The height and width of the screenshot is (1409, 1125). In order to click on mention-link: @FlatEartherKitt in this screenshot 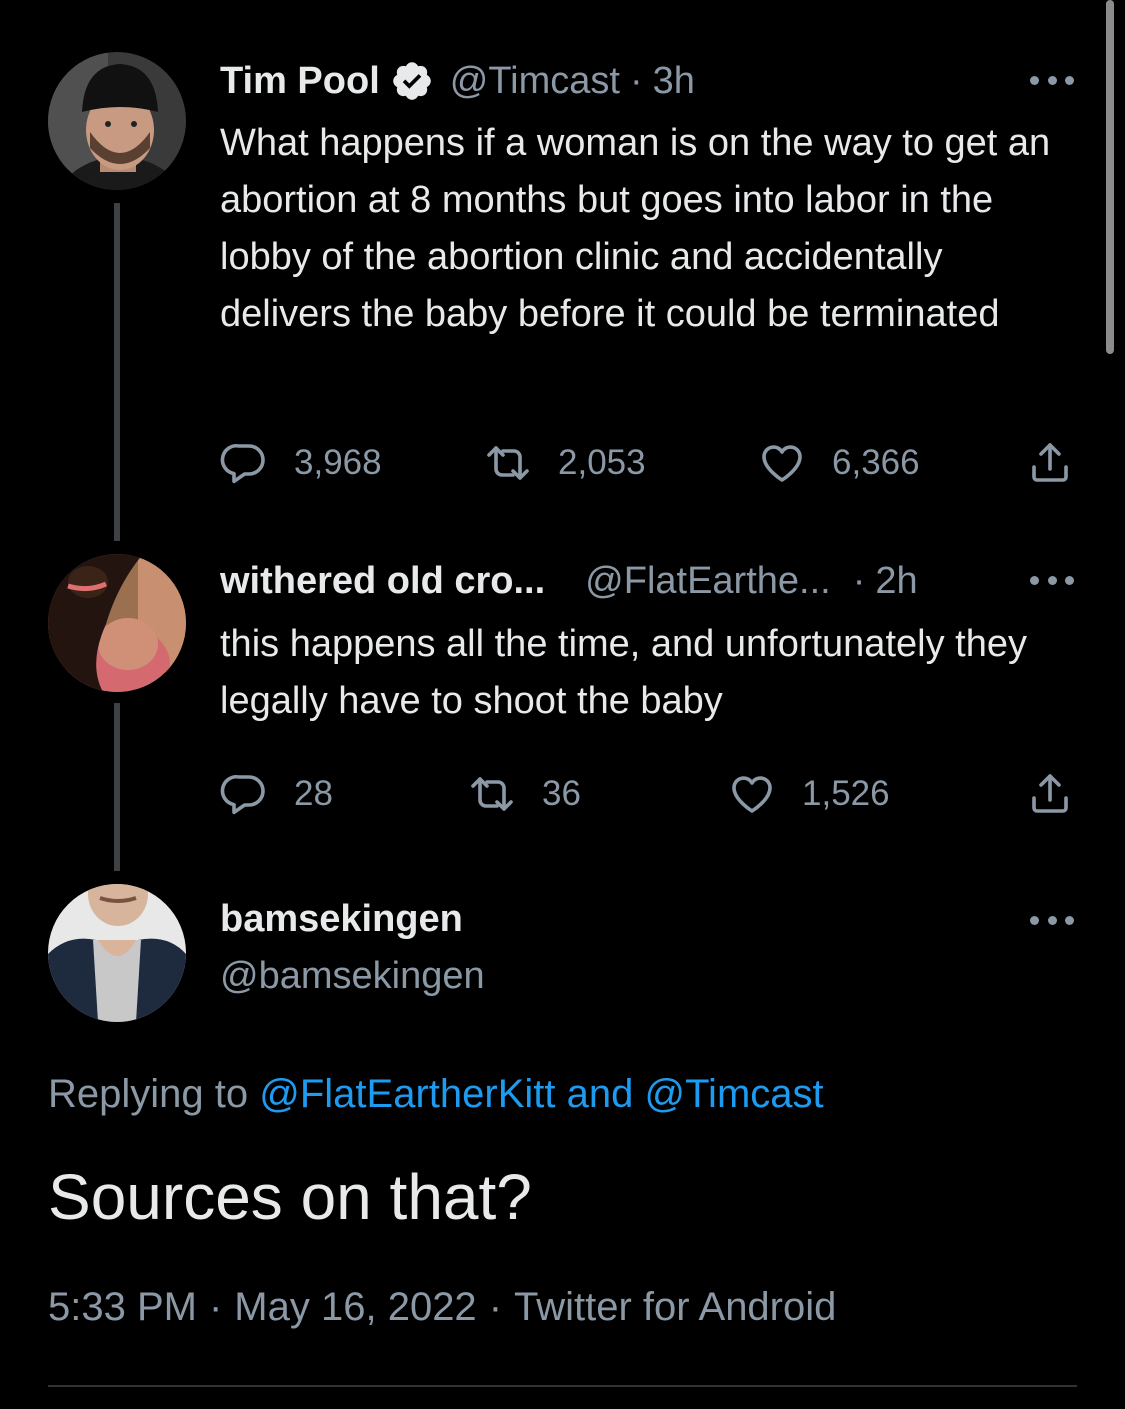, I will do `click(407, 1094)`.